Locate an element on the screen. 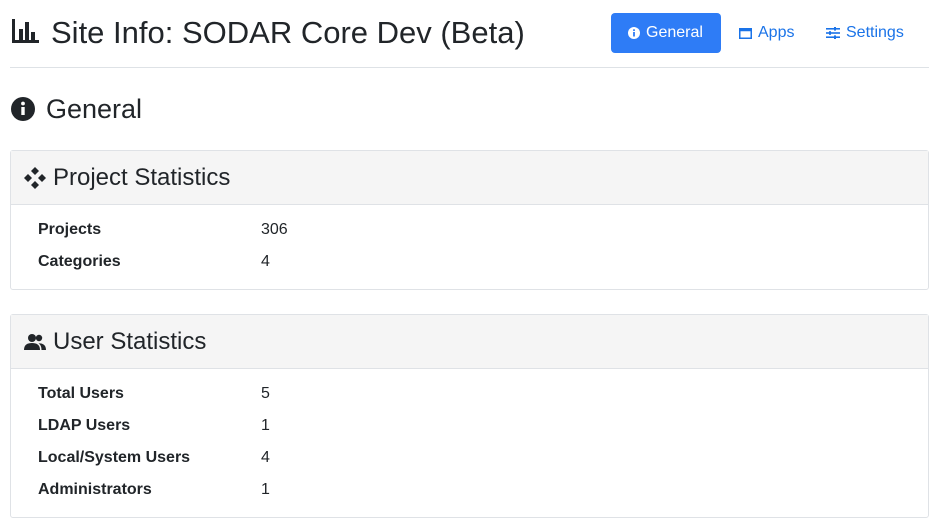 This screenshot has height=528, width=941. card-header: User Statistics is located at coordinates (469, 342).